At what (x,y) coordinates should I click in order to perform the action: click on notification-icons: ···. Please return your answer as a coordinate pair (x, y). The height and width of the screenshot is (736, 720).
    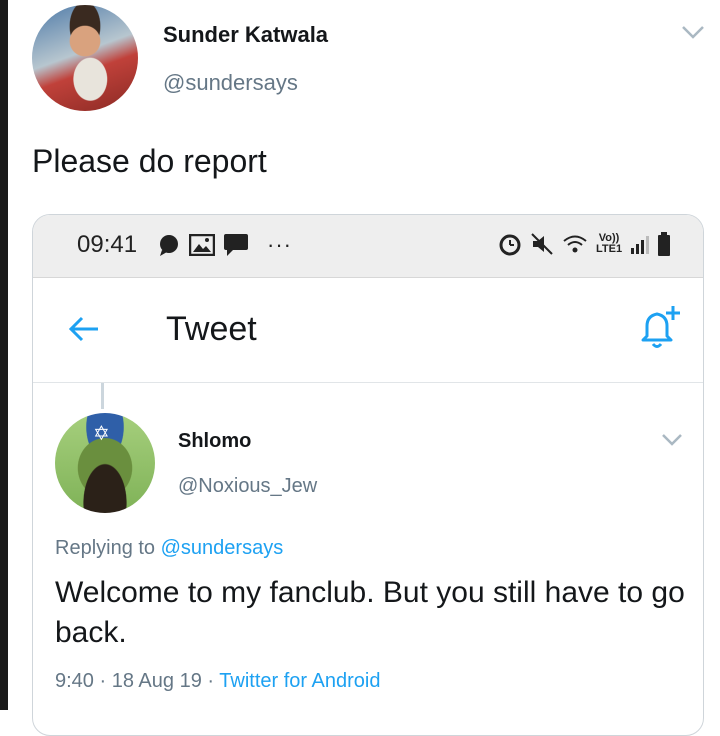
    Looking at the image, I should click on (224, 245).